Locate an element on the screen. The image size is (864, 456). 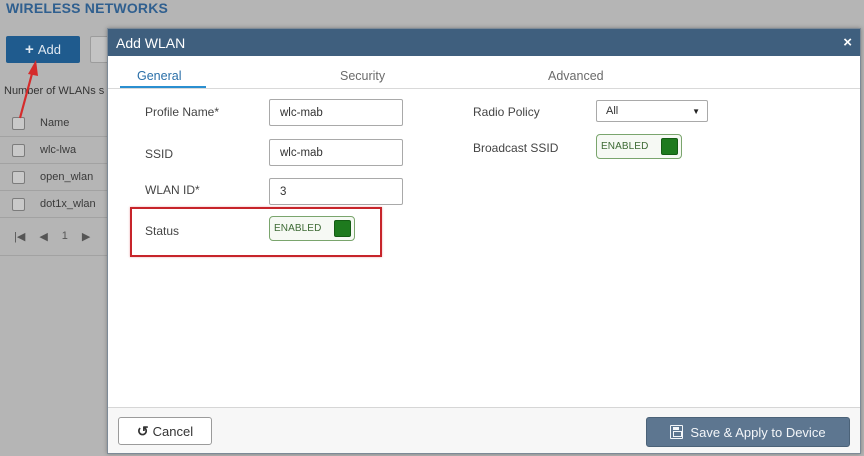
table-header: Name is located at coordinates (55, 123).